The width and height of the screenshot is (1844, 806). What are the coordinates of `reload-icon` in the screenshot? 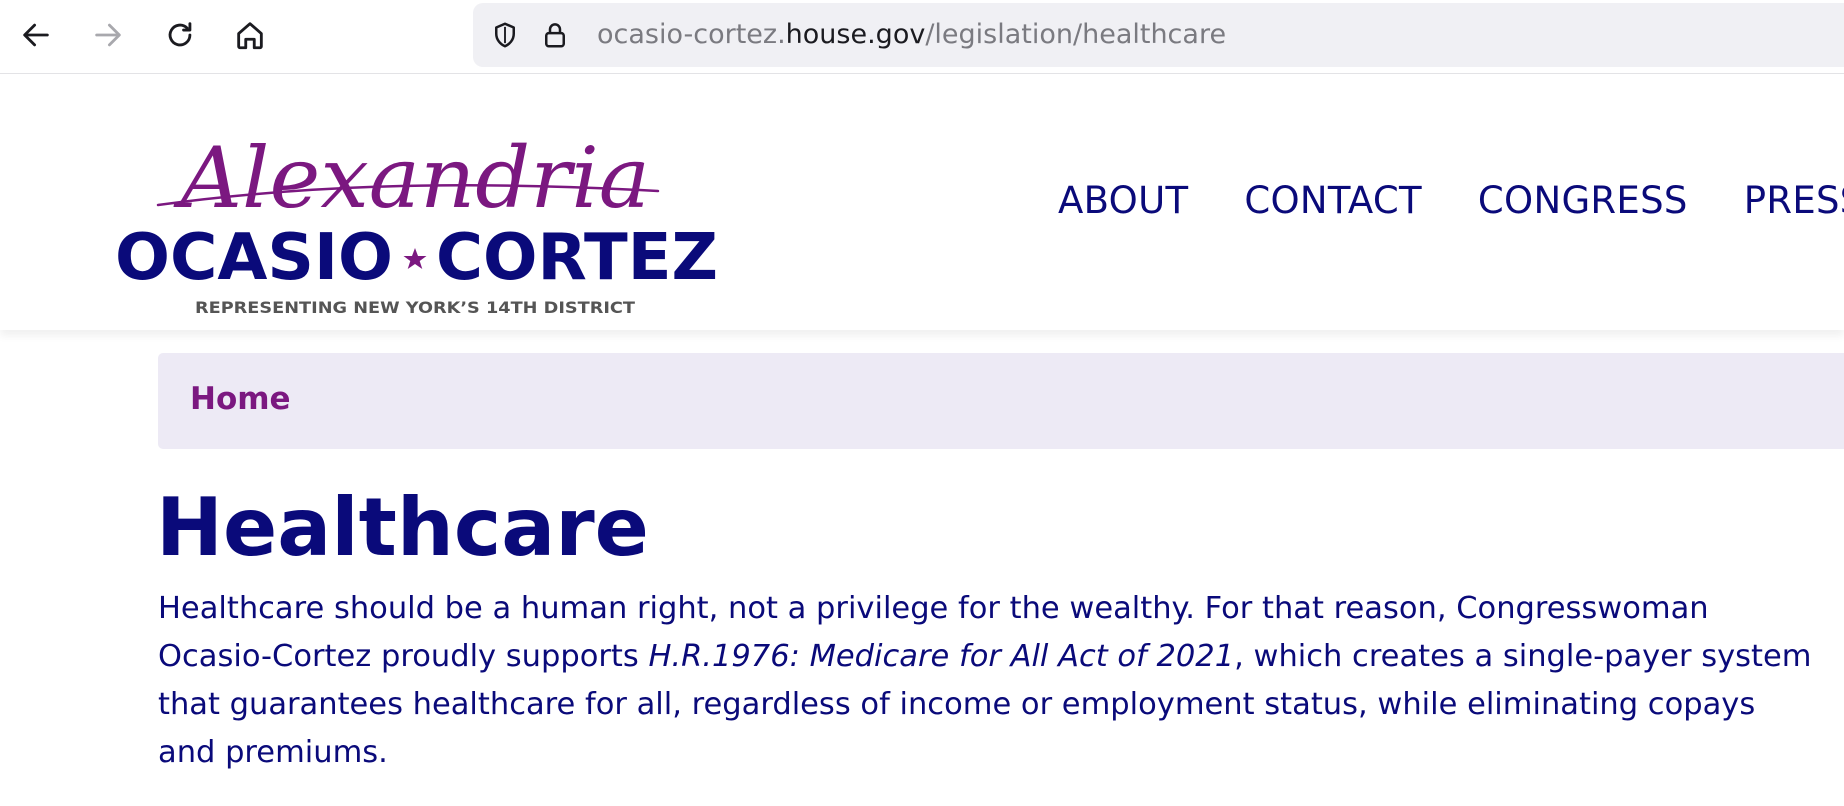 It's located at (180, 34).